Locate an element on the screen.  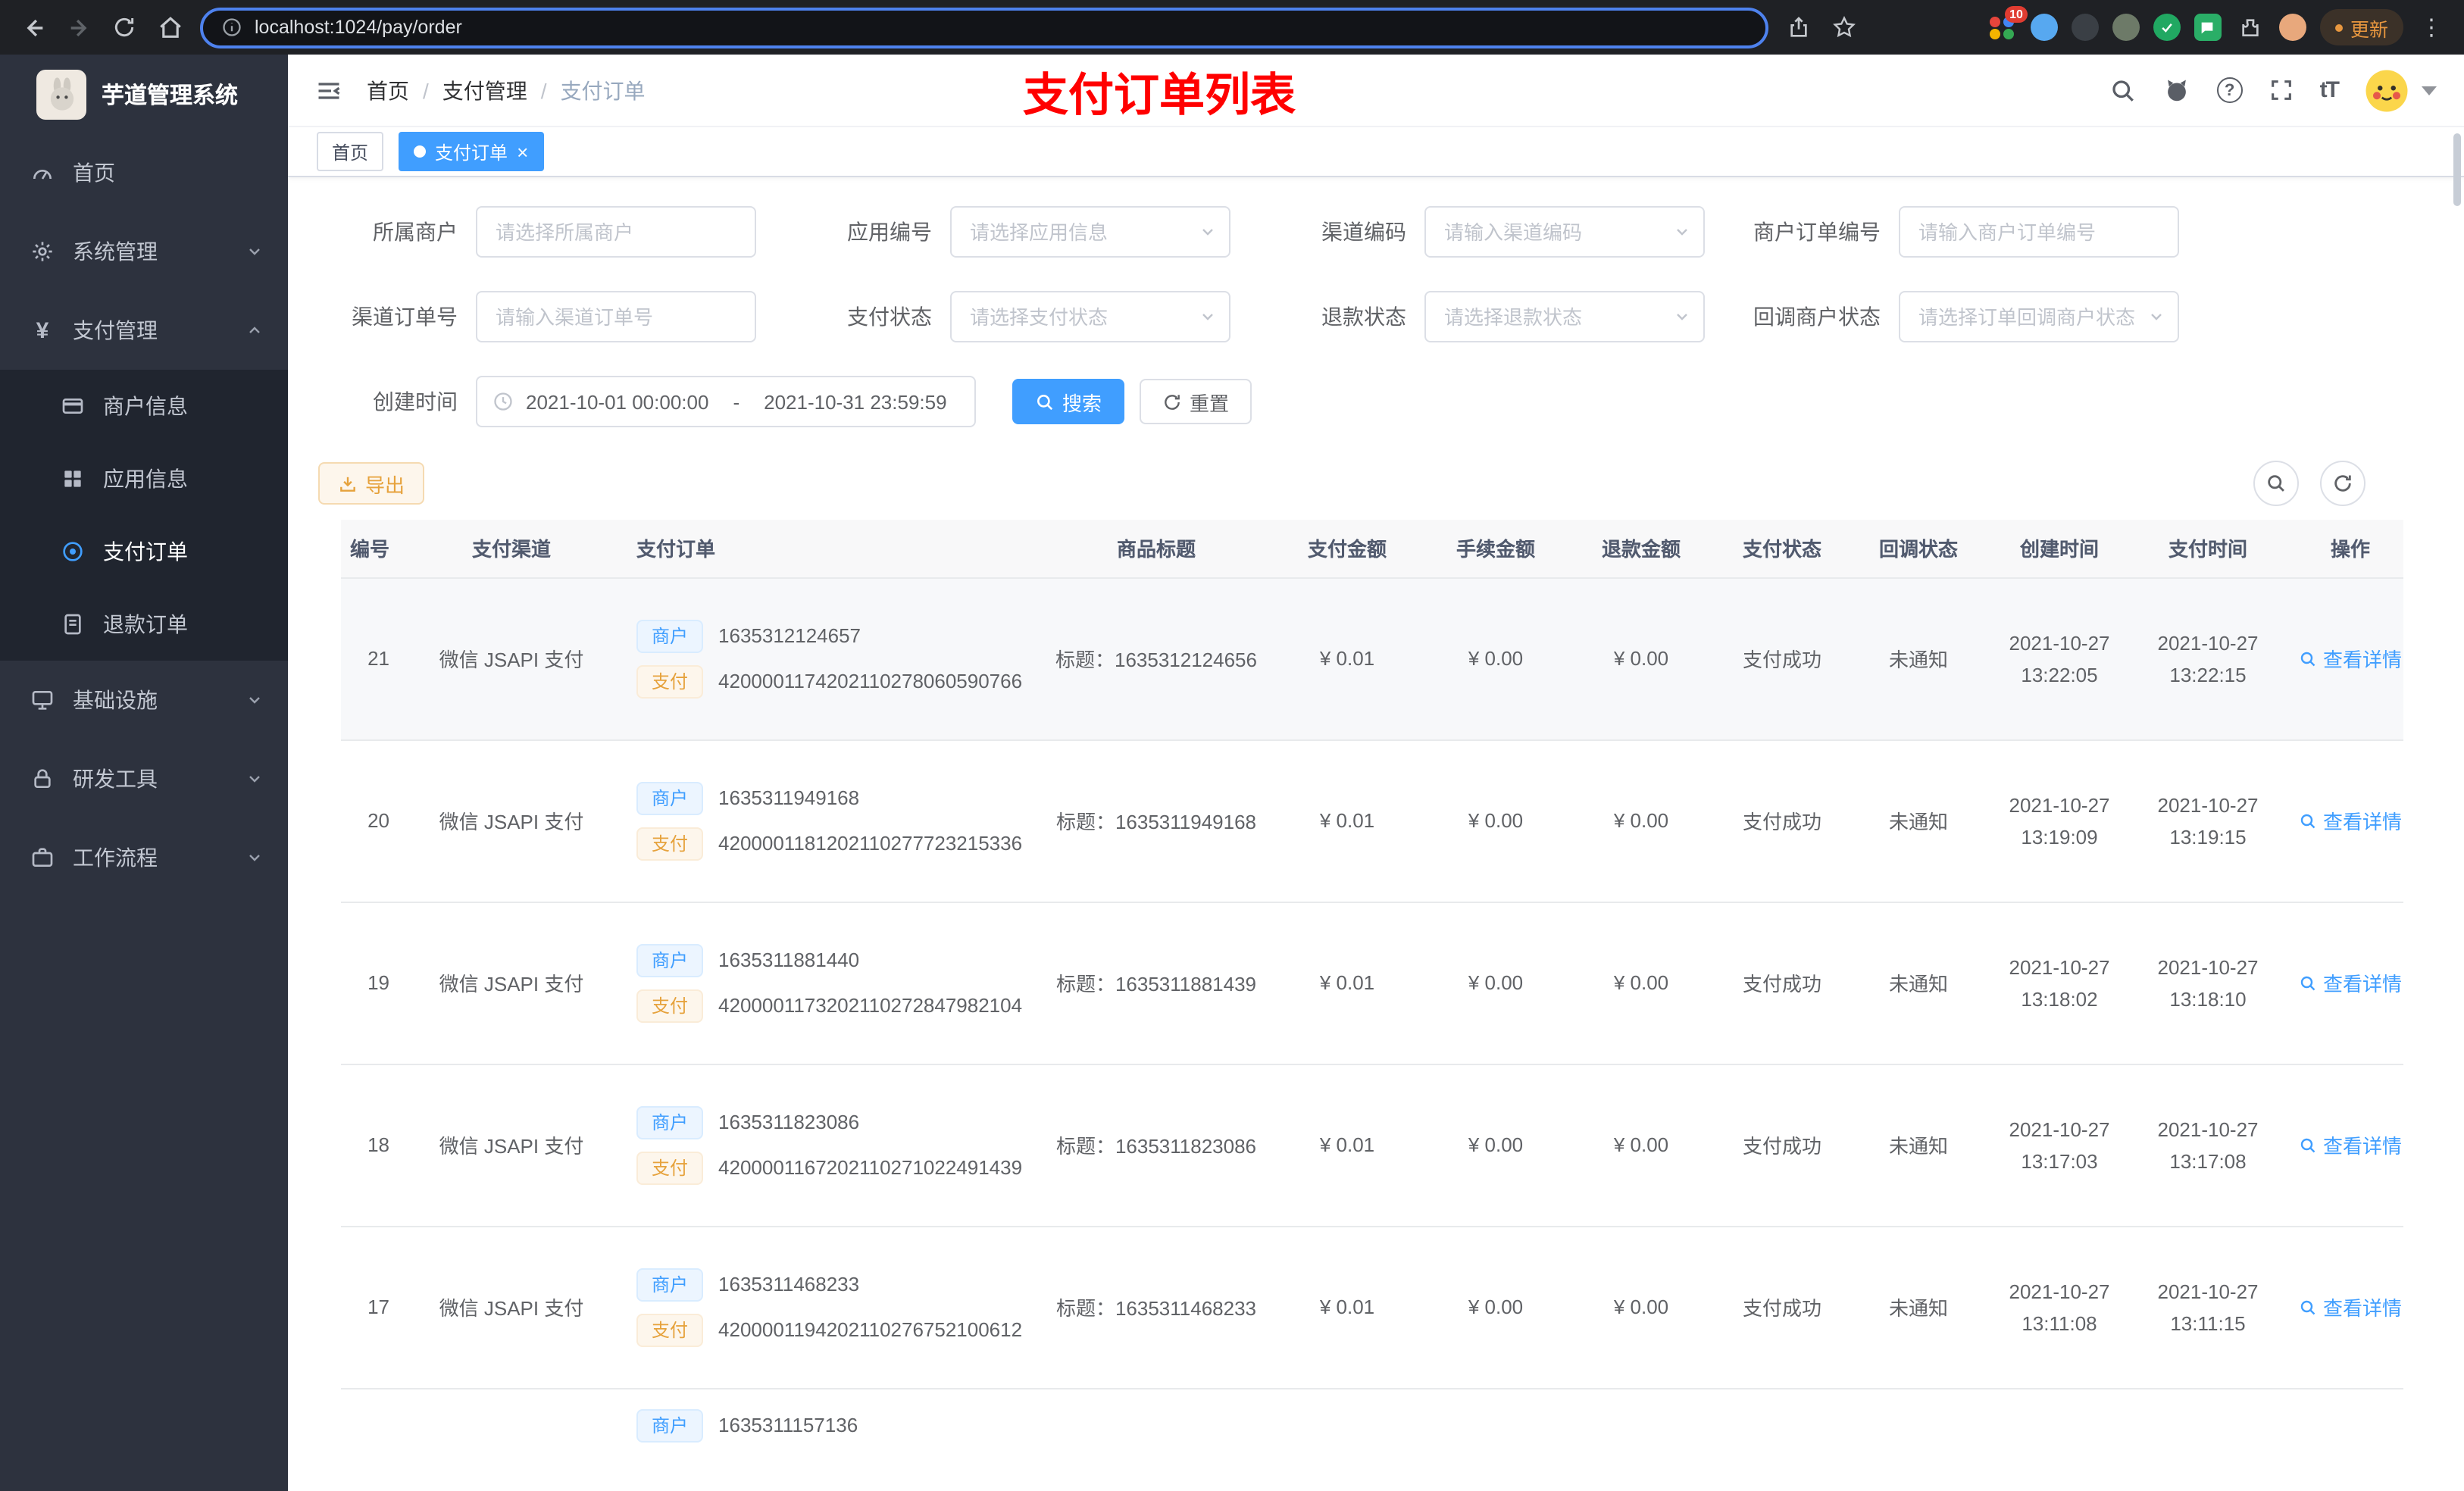
pay-order-no: 4200001173202110272847982104 is located at coordinates (870, 1005).